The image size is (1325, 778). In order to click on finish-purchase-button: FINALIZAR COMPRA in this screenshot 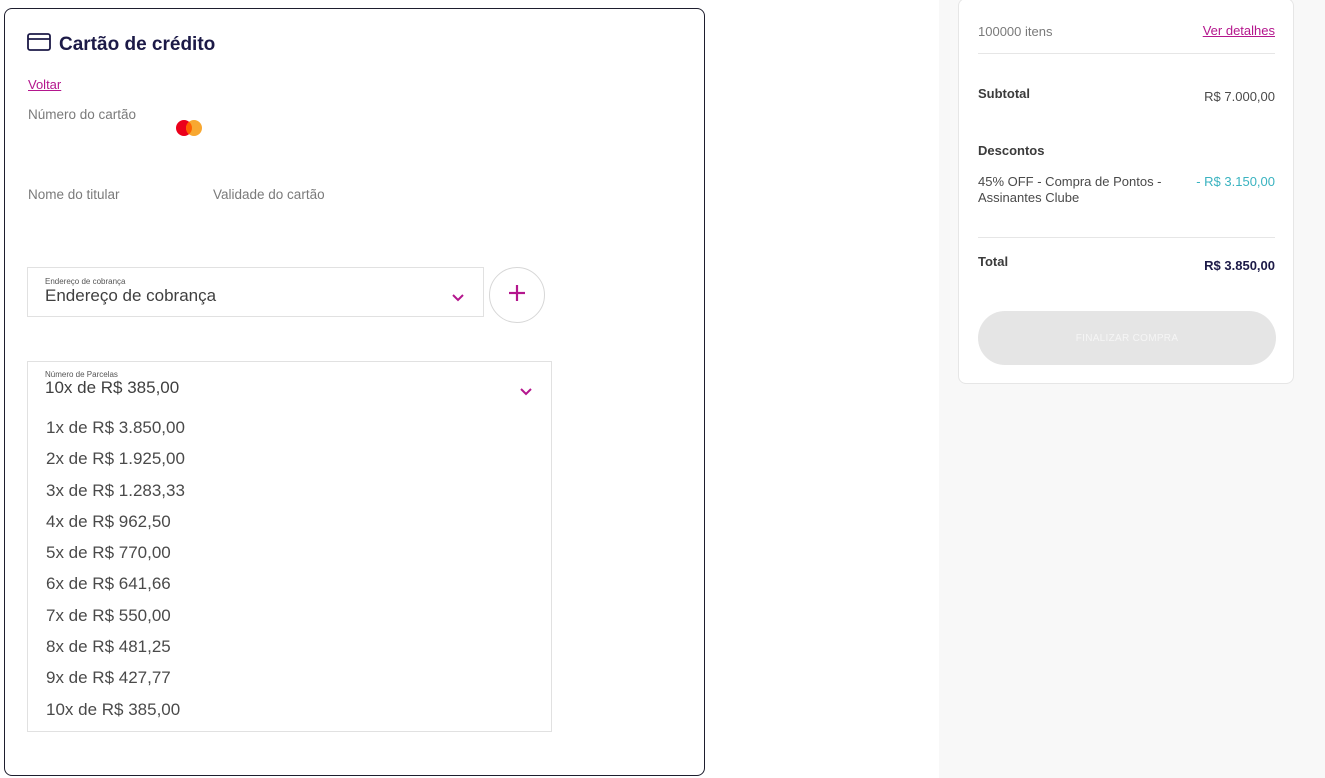, I will do `click(1127, 338)`.